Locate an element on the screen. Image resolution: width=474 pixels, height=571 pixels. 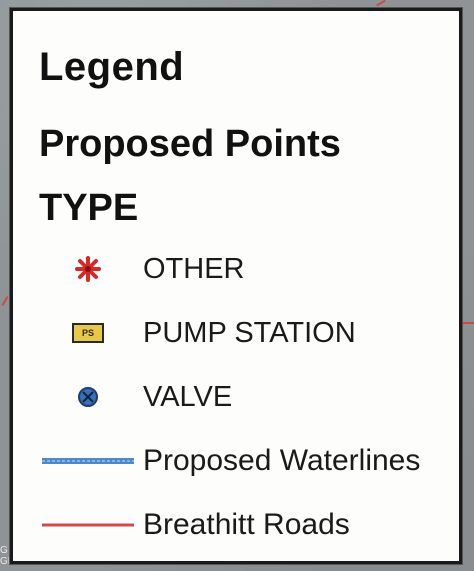
legend-label-pump-station: PUMP STATION is located at coordinates (249, 332).